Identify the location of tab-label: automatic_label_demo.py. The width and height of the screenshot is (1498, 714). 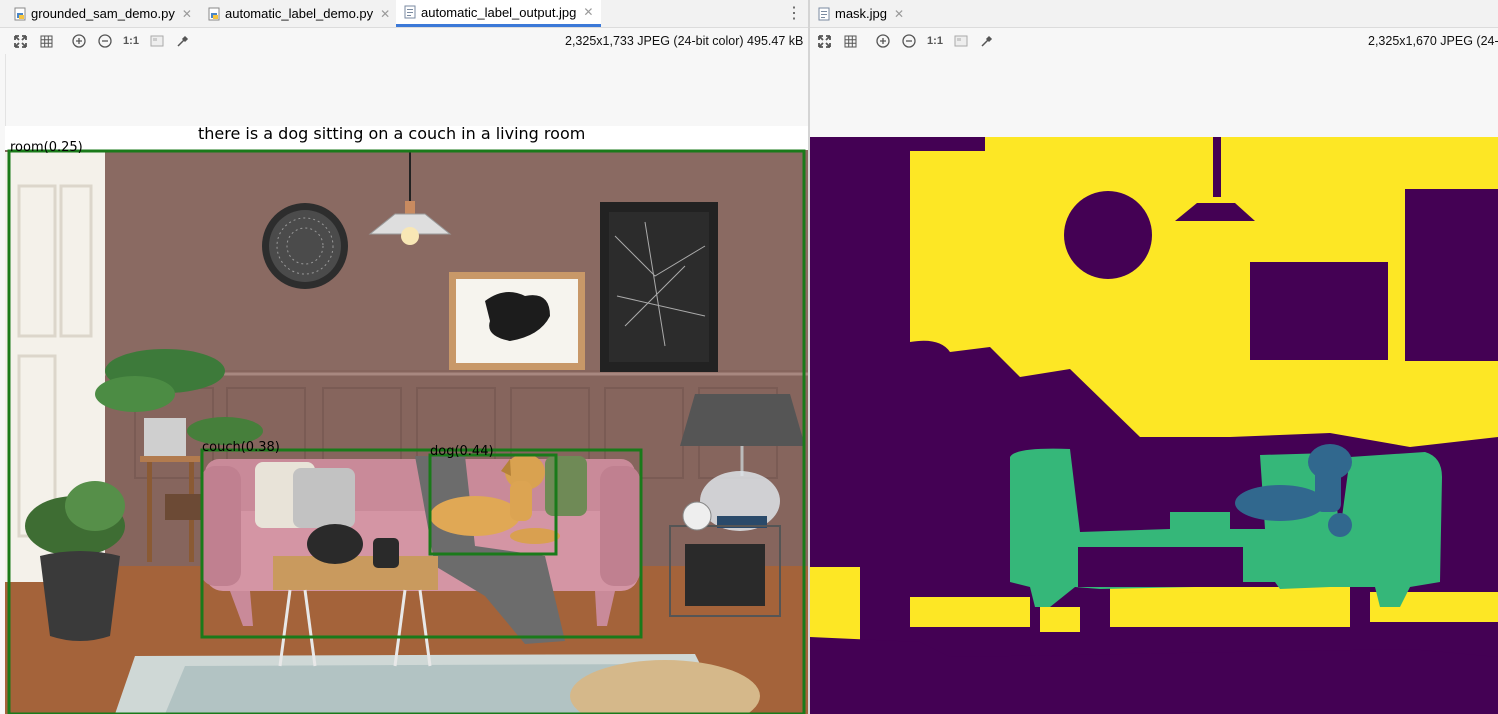
(299, 13).